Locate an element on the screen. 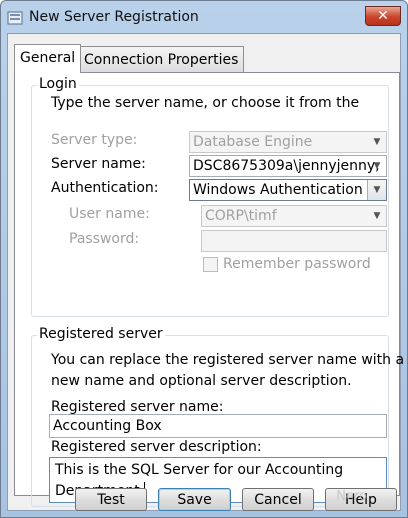 The height and width of the screenshot is (518, 408). registered-server-description-label: Registered server description: is located at coordinates (156, 447).